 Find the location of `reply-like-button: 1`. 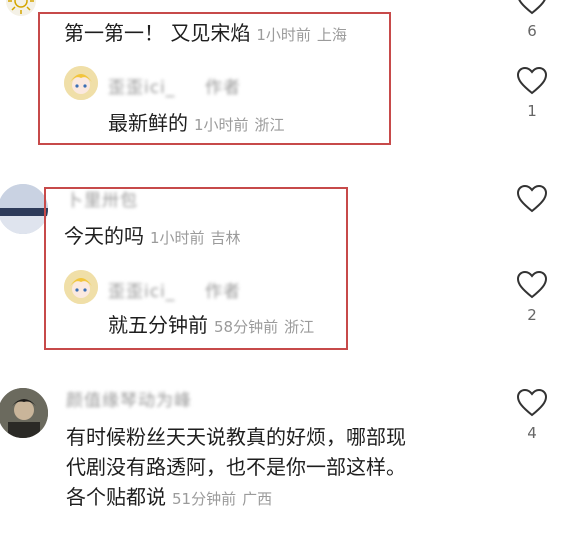

reply-like-button: 1 is located at coordinates (532, 93).